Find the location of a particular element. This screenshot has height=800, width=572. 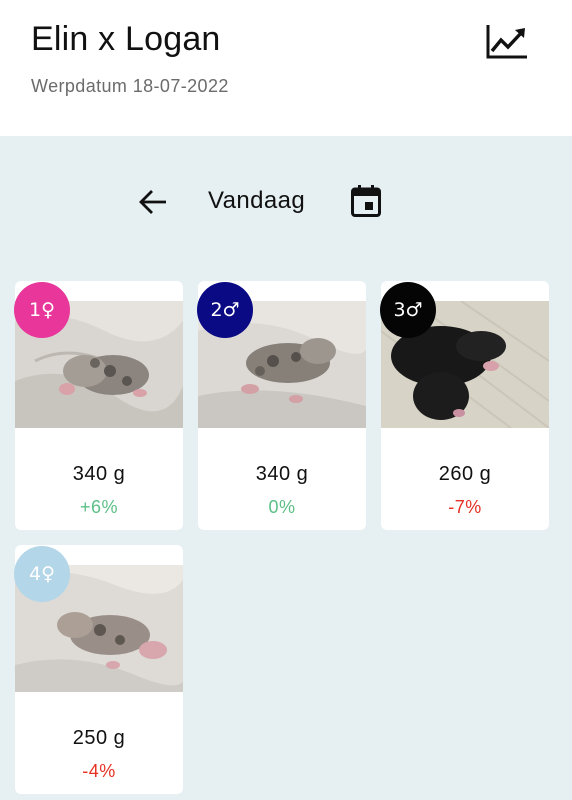

puppy-number-badge: 3♂ is located at coordinates (408, 310).